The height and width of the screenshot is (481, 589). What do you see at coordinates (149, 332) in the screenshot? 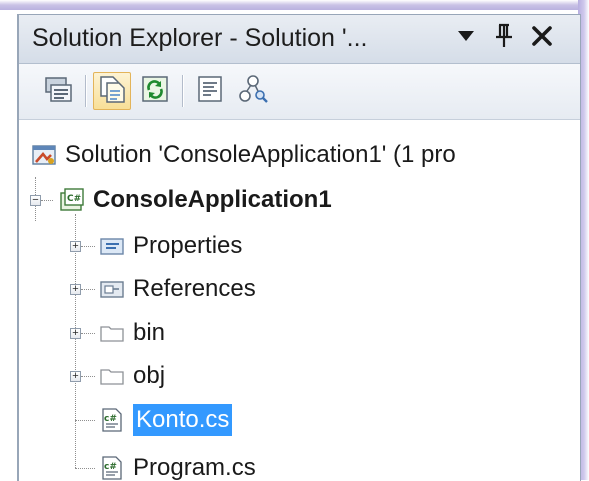
I see `tree-item-label: bin` at bounding box center [149, 332].